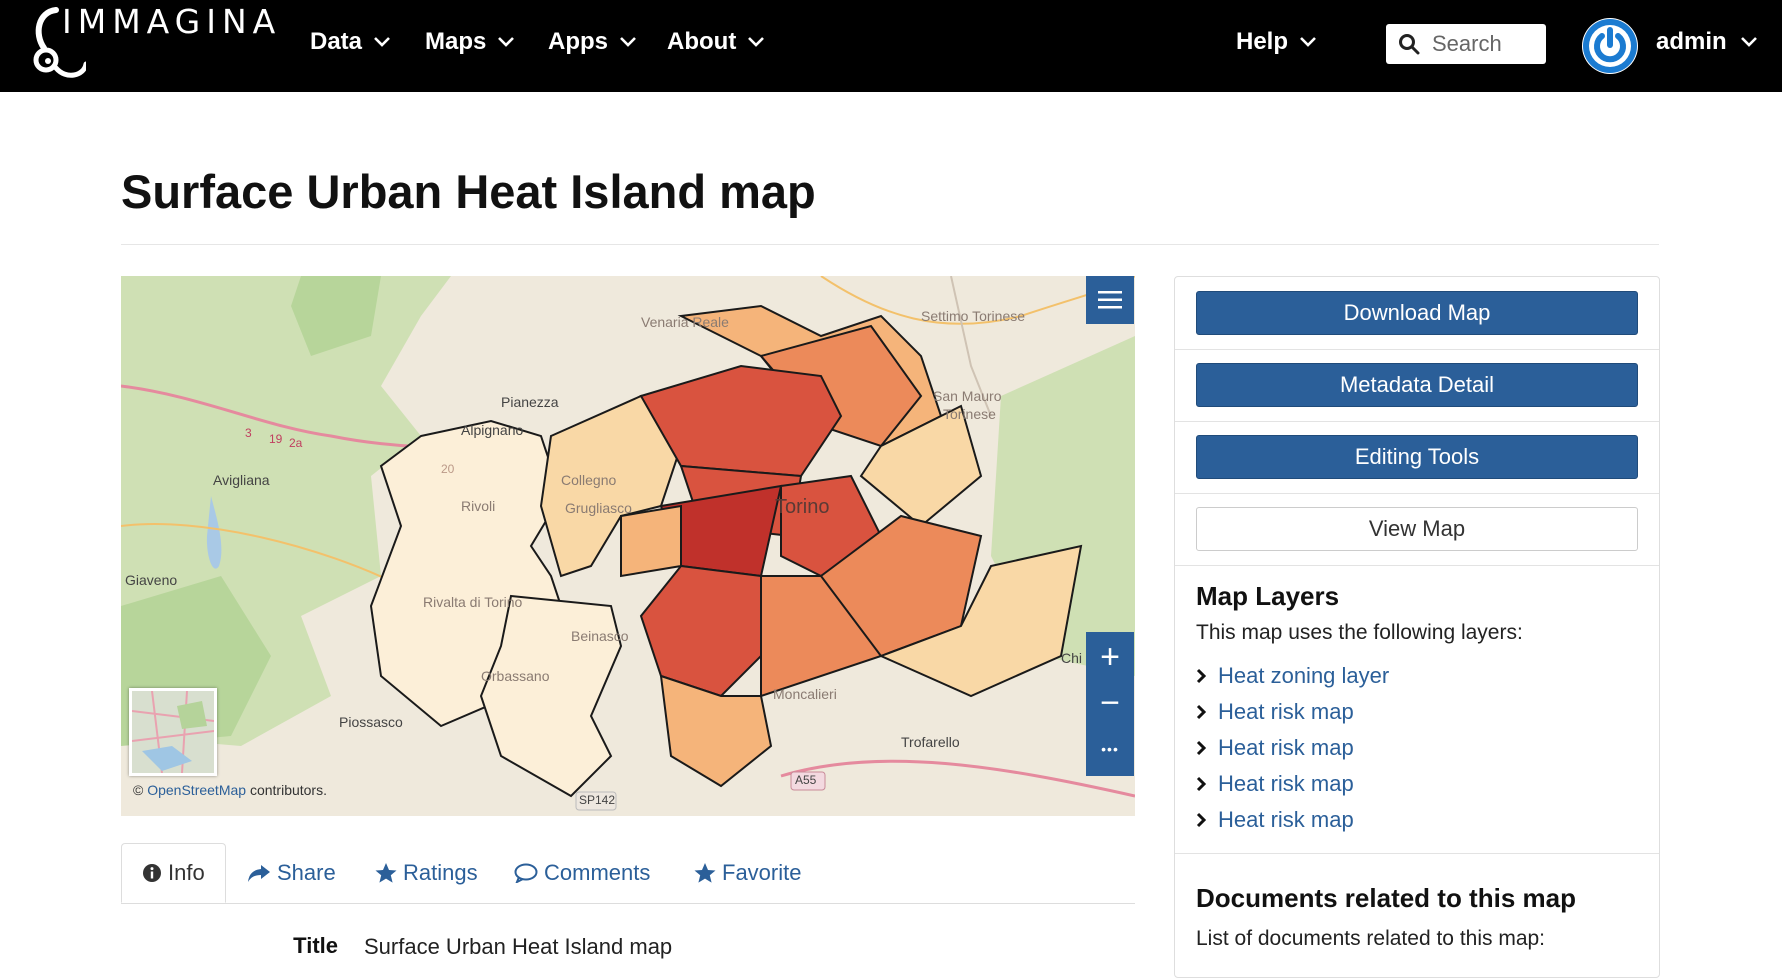 The image size is (1782, 978). What do you see at coordinates (1691, 41) in the screenshot?
I see `user-name-label: admin` at bounding box center [1691, 41].